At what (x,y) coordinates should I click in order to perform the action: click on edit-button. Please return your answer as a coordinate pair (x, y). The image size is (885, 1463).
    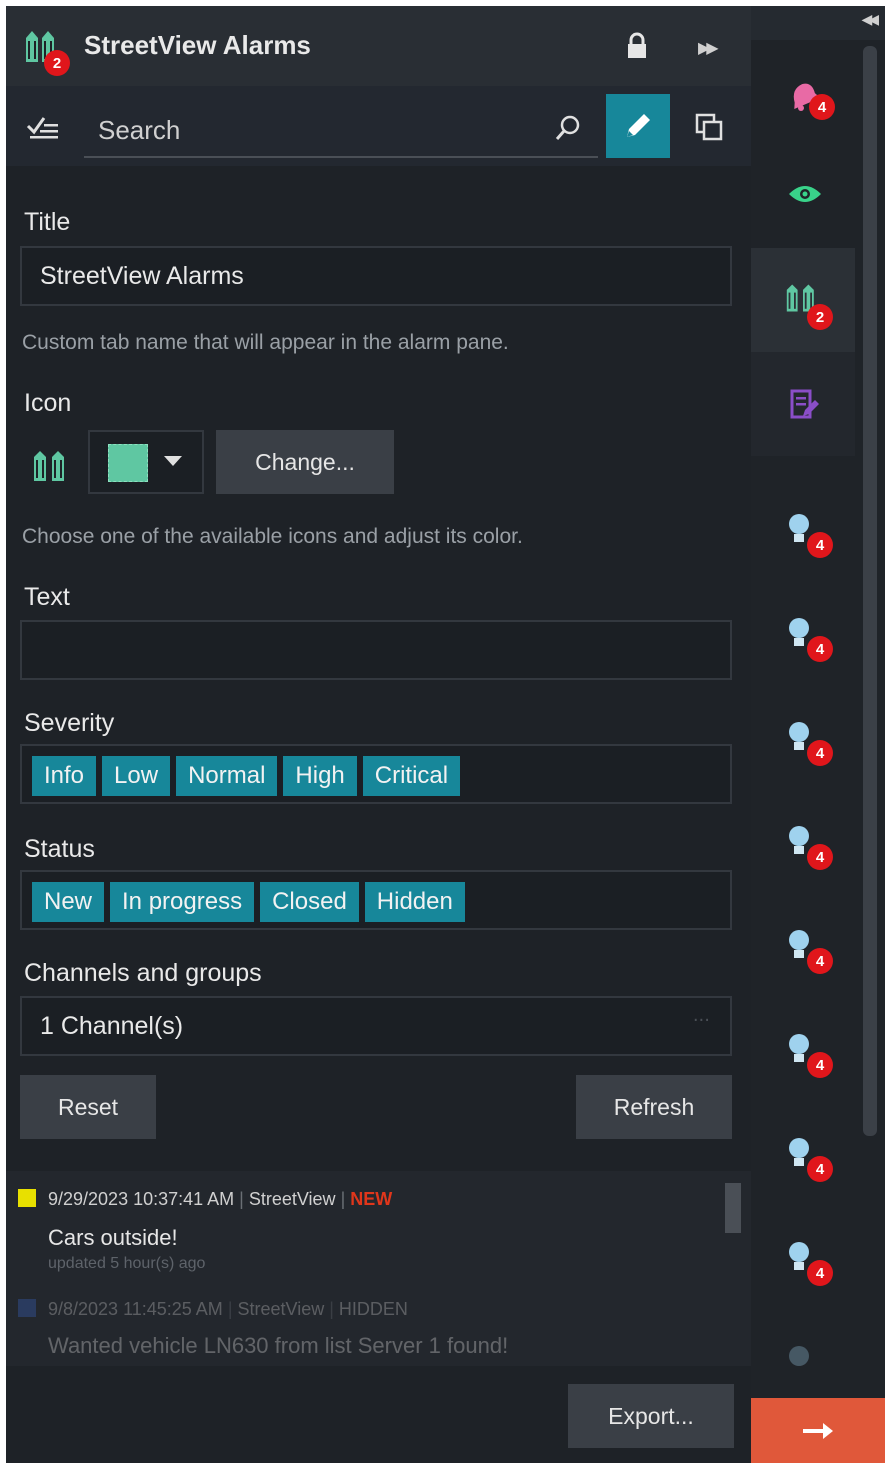
    Looking at the image, I should click on (638, 126).